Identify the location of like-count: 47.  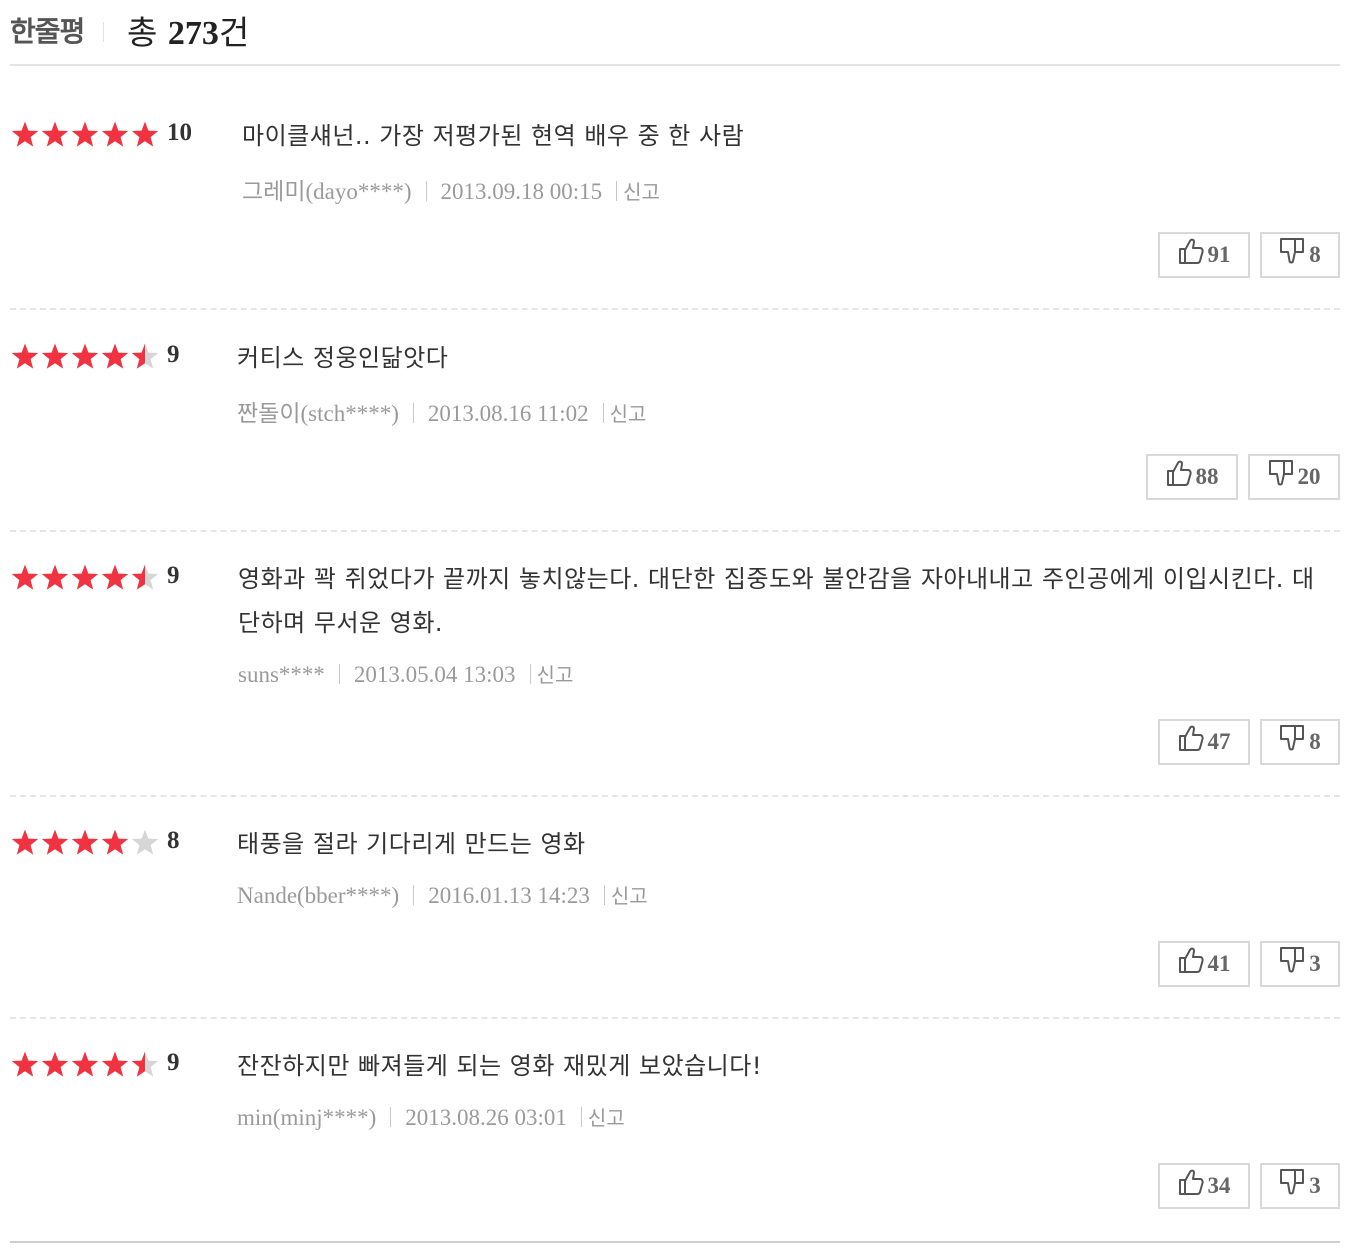
(1219, 741).